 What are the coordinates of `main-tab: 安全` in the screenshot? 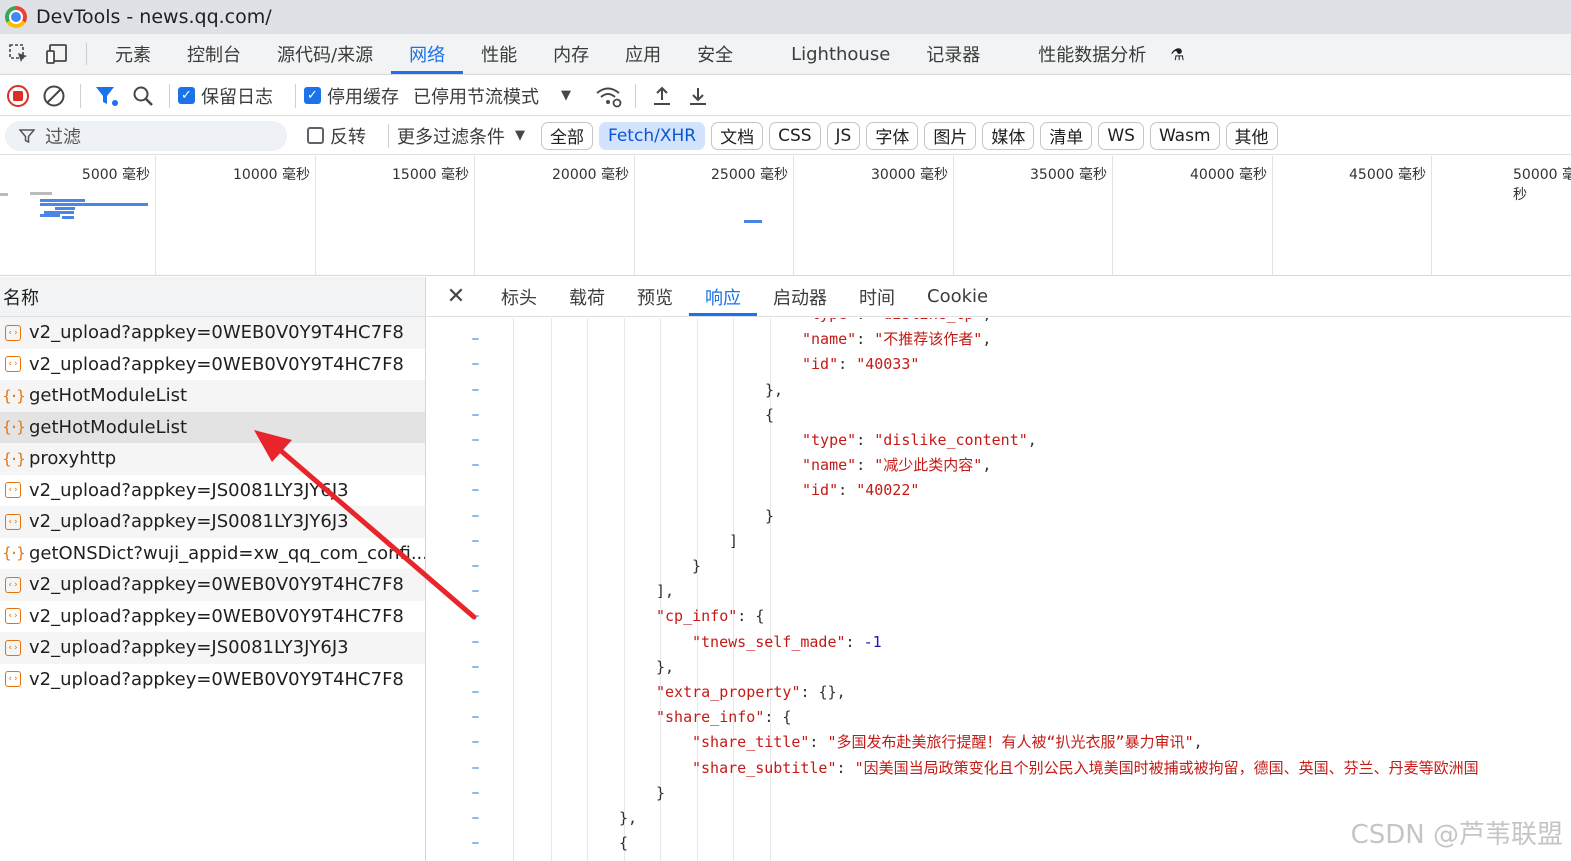 It's located at (715, 54).